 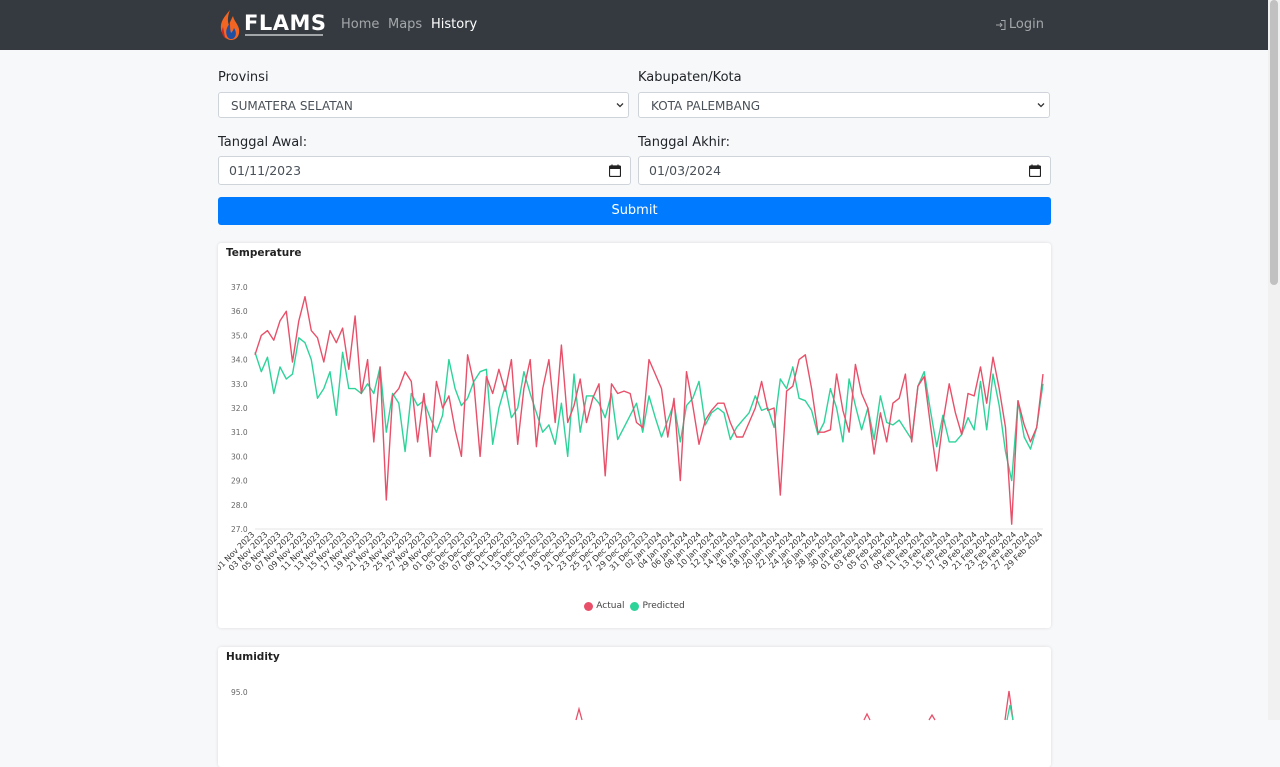 I want to click on legend-item-actual: Actual, so click(x=604, y=606).